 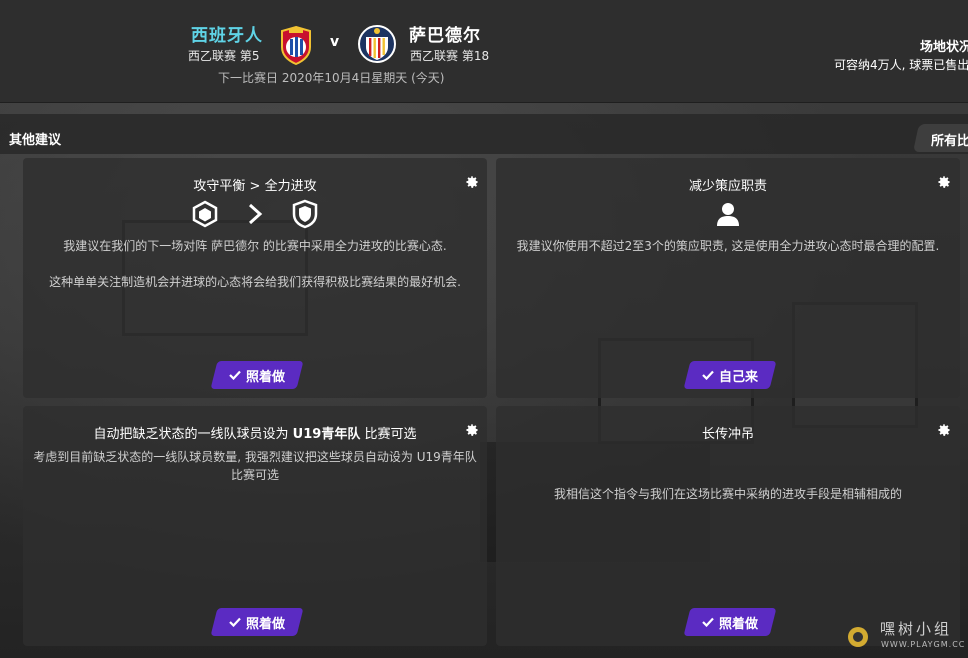 I want to click on card-title-prefix: 自动把缺乏状态的一线队球员设为, so click(x=193, y=434).